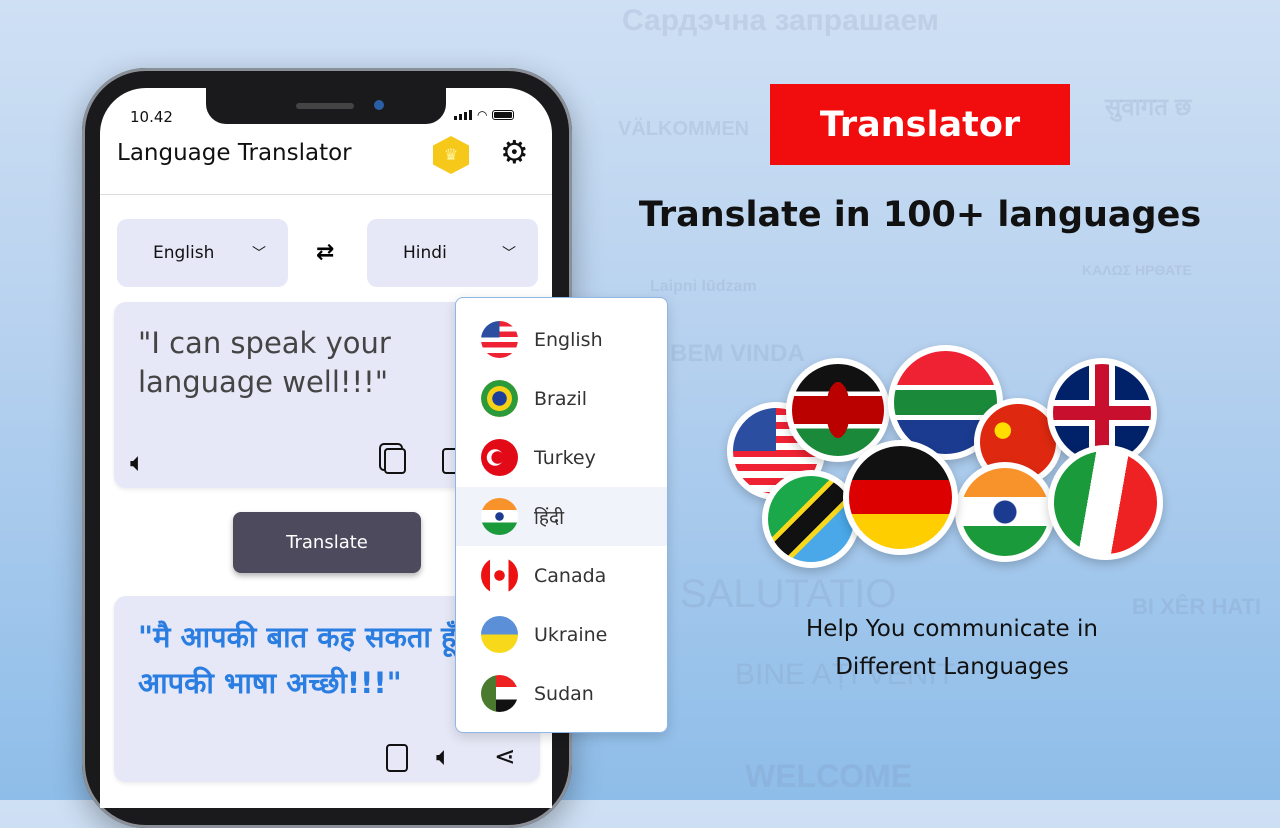 The height and width of the screenshot is (828, 1280). I want to click on dropdown-option-sudan: Sudan, so click(561, 693).